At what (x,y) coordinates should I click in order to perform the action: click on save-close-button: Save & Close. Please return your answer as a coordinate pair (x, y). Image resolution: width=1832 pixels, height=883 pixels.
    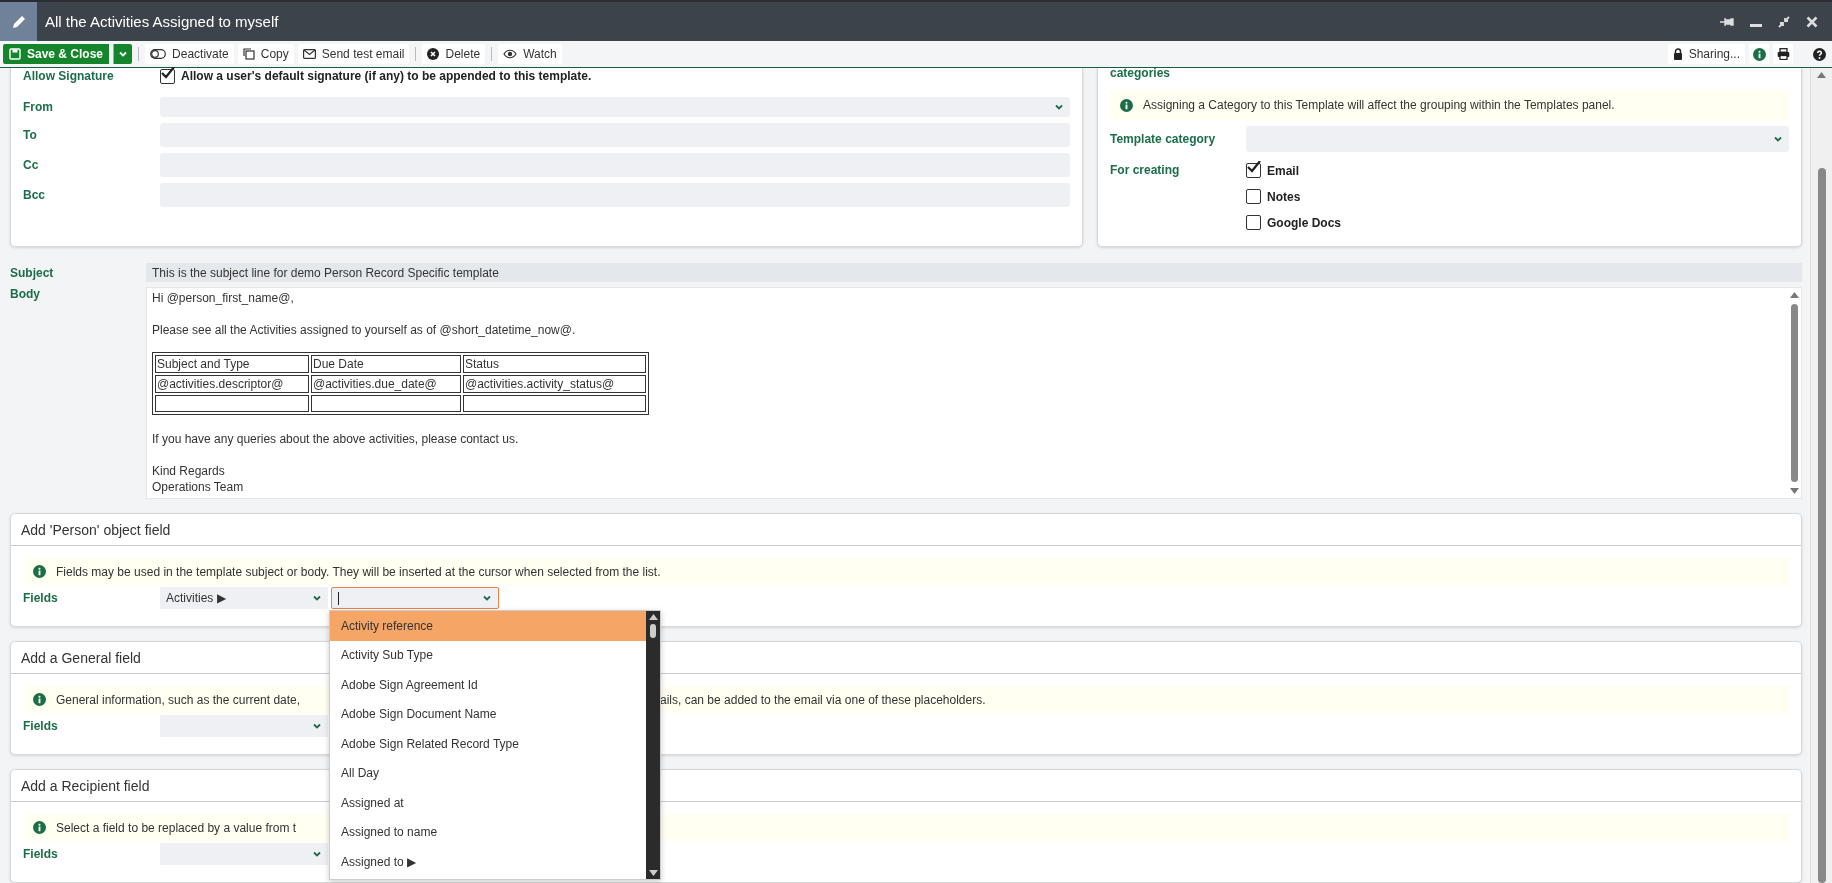
    Looking at the image, I should click on (56, 54).